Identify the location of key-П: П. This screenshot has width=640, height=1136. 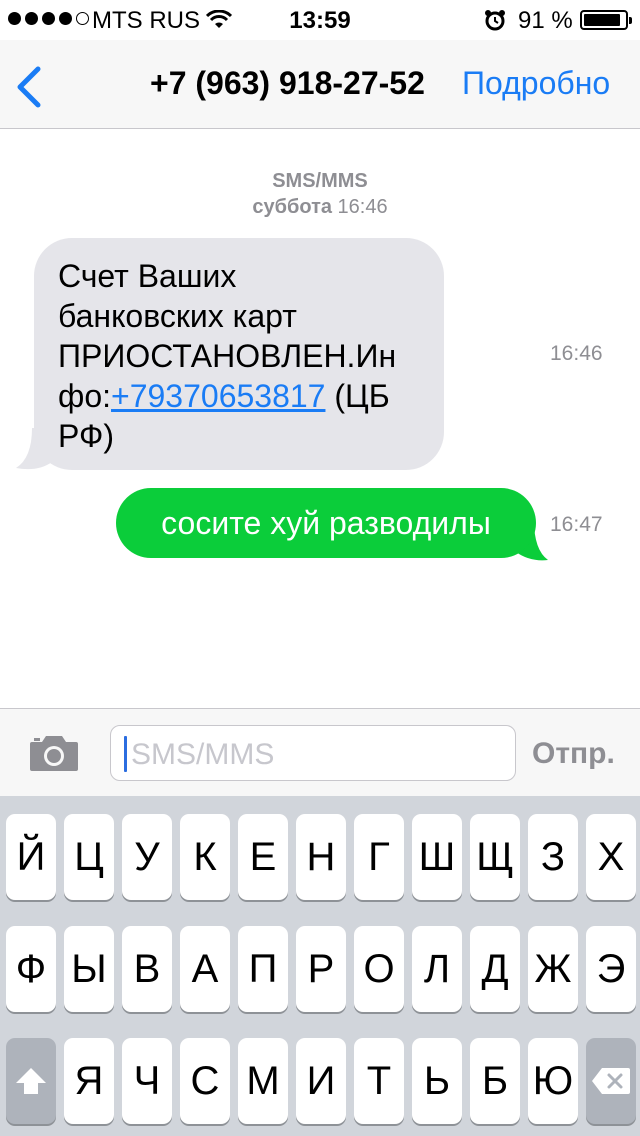
(263, 969).